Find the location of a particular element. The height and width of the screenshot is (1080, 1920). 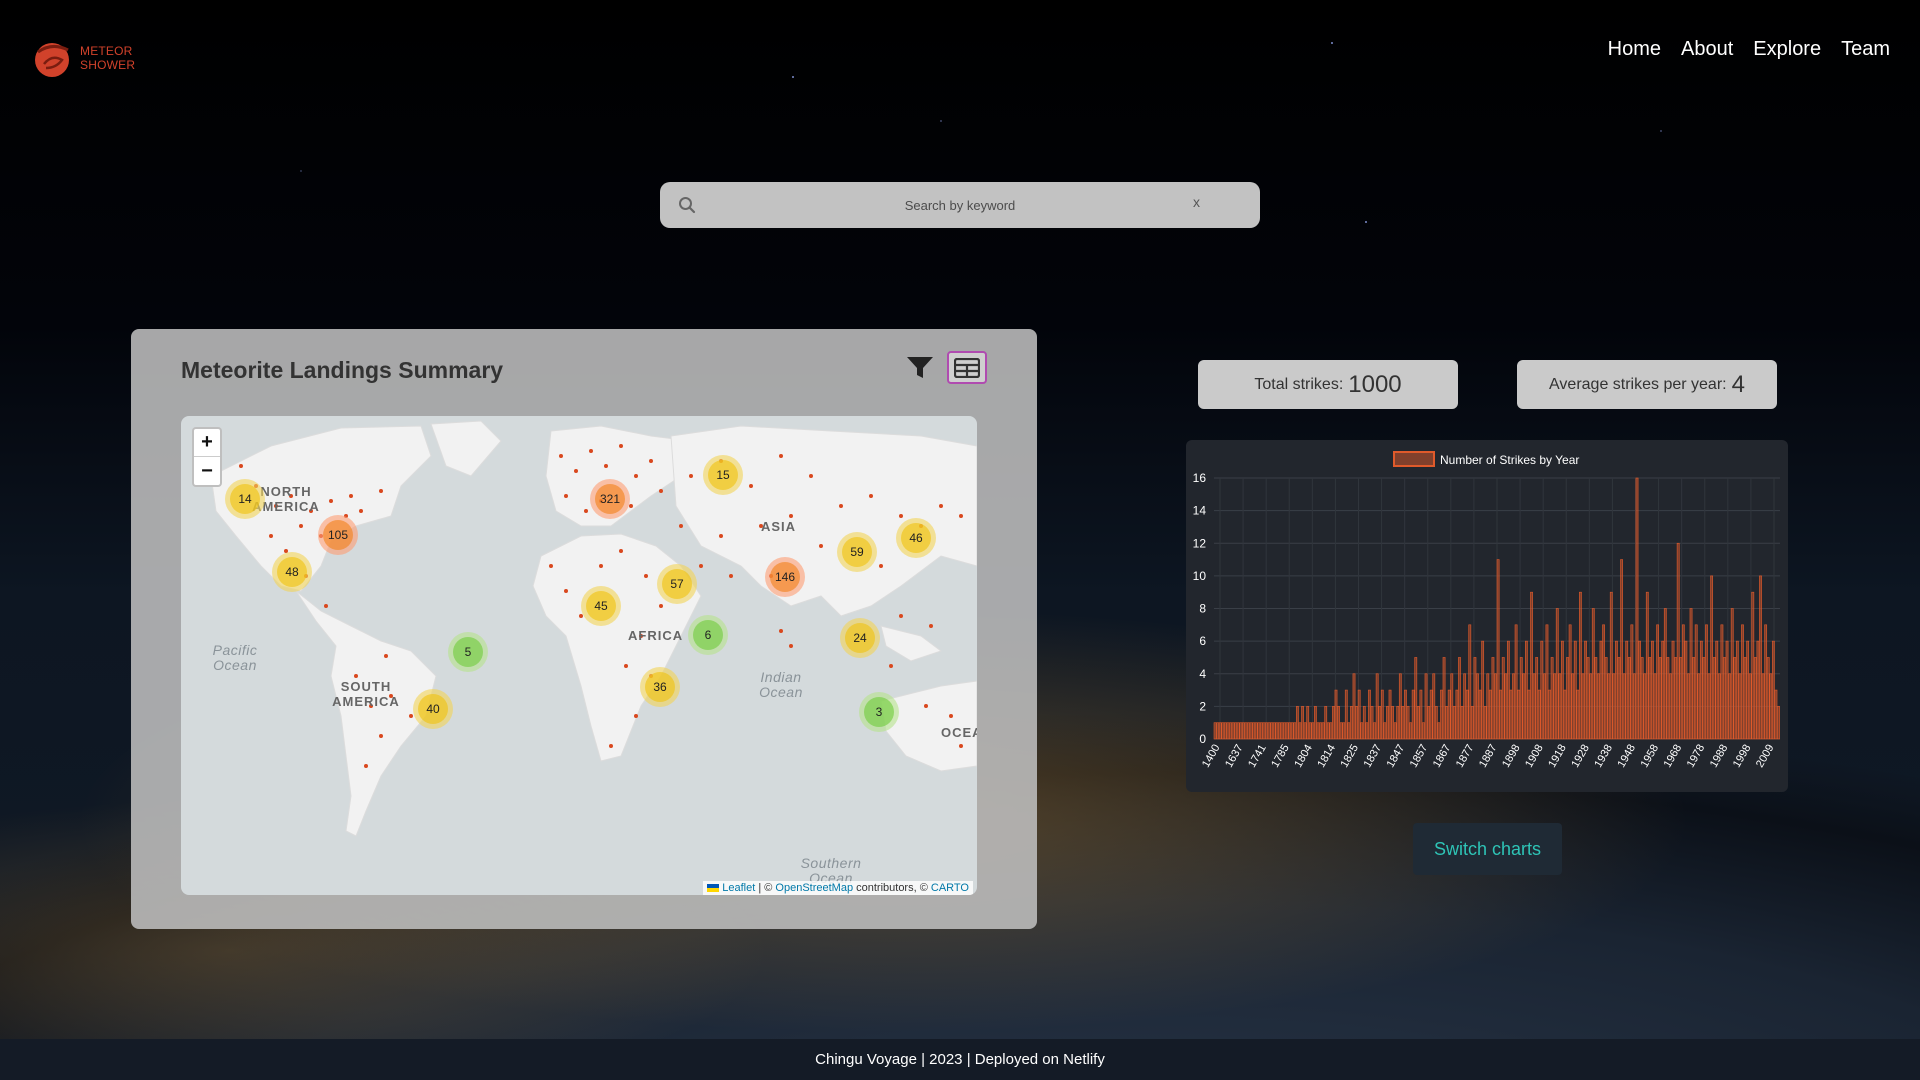

x-tick-label: 1928 is located at coordinates (1580, 756).